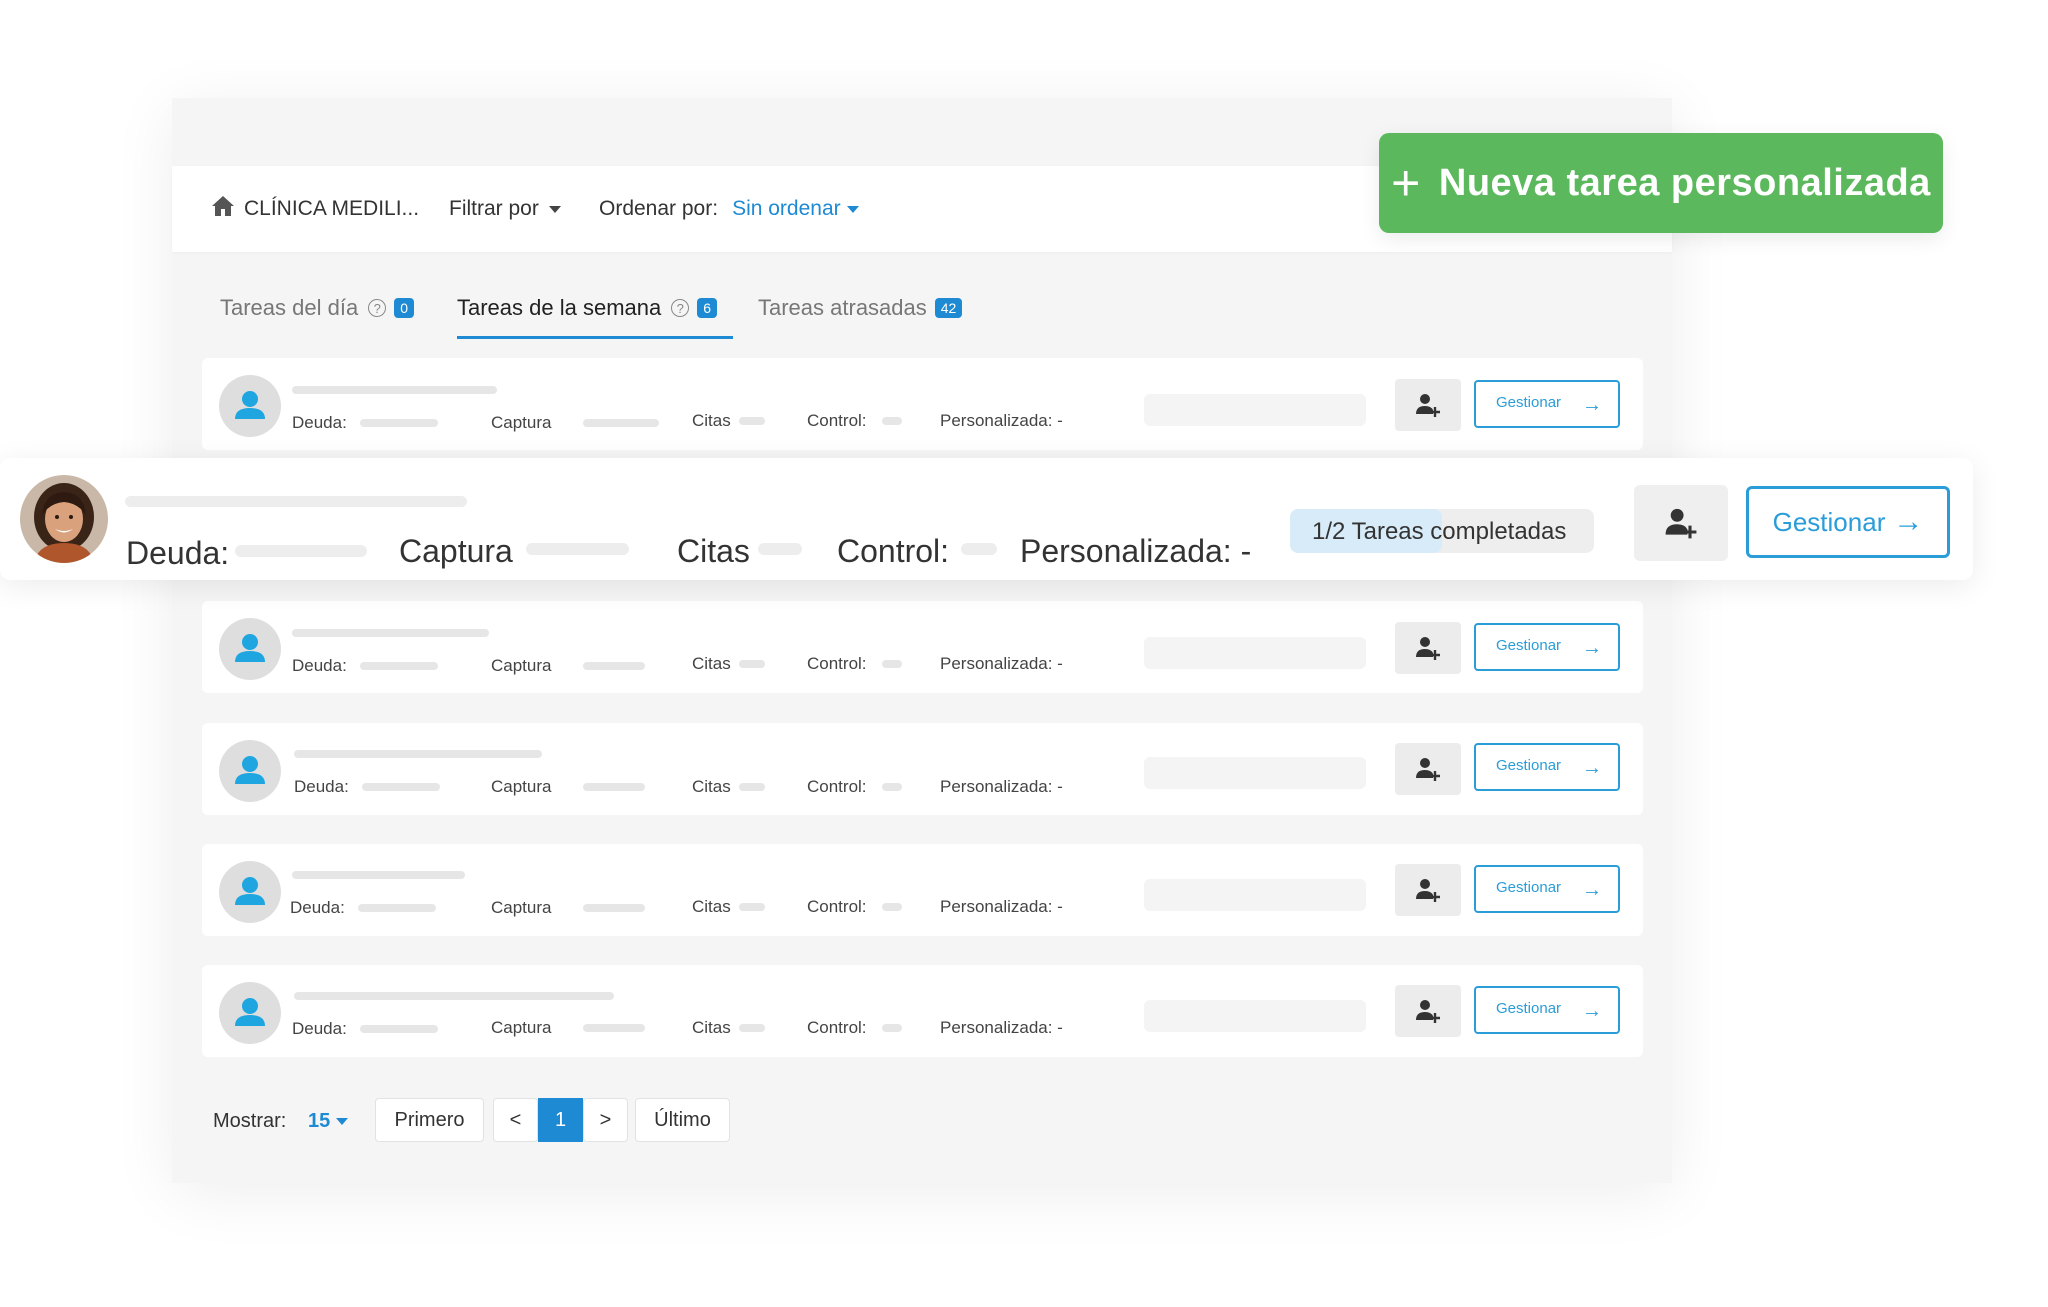  Describe the element at coordinates (1661, 183) in the screenshot. I see `new-task-button: + Nueva tarea personalizada` at that location.